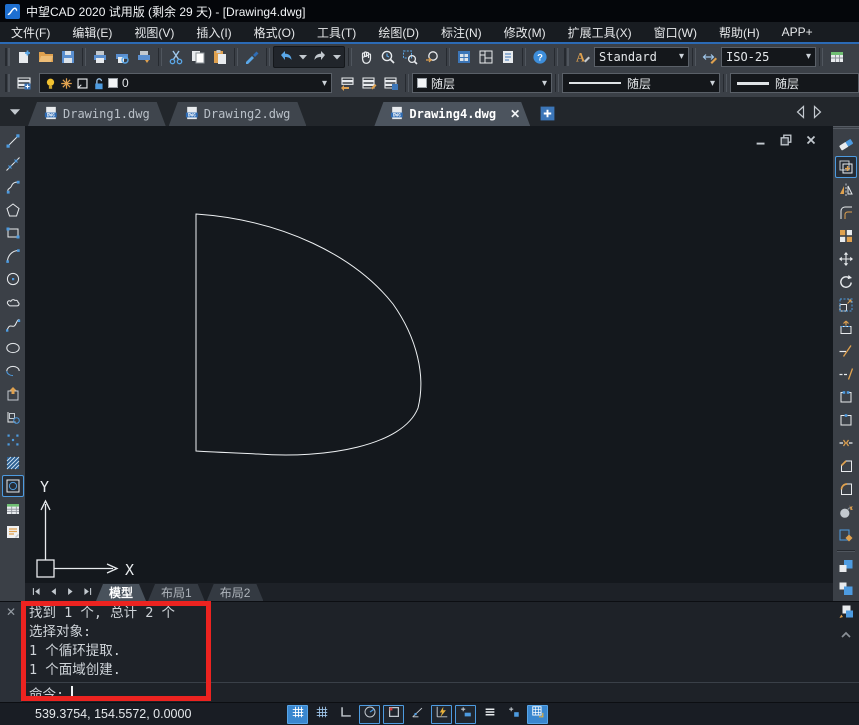  Describe the element at coordinates (144, 57) in the screenshot. I see `publish-button` at that location.